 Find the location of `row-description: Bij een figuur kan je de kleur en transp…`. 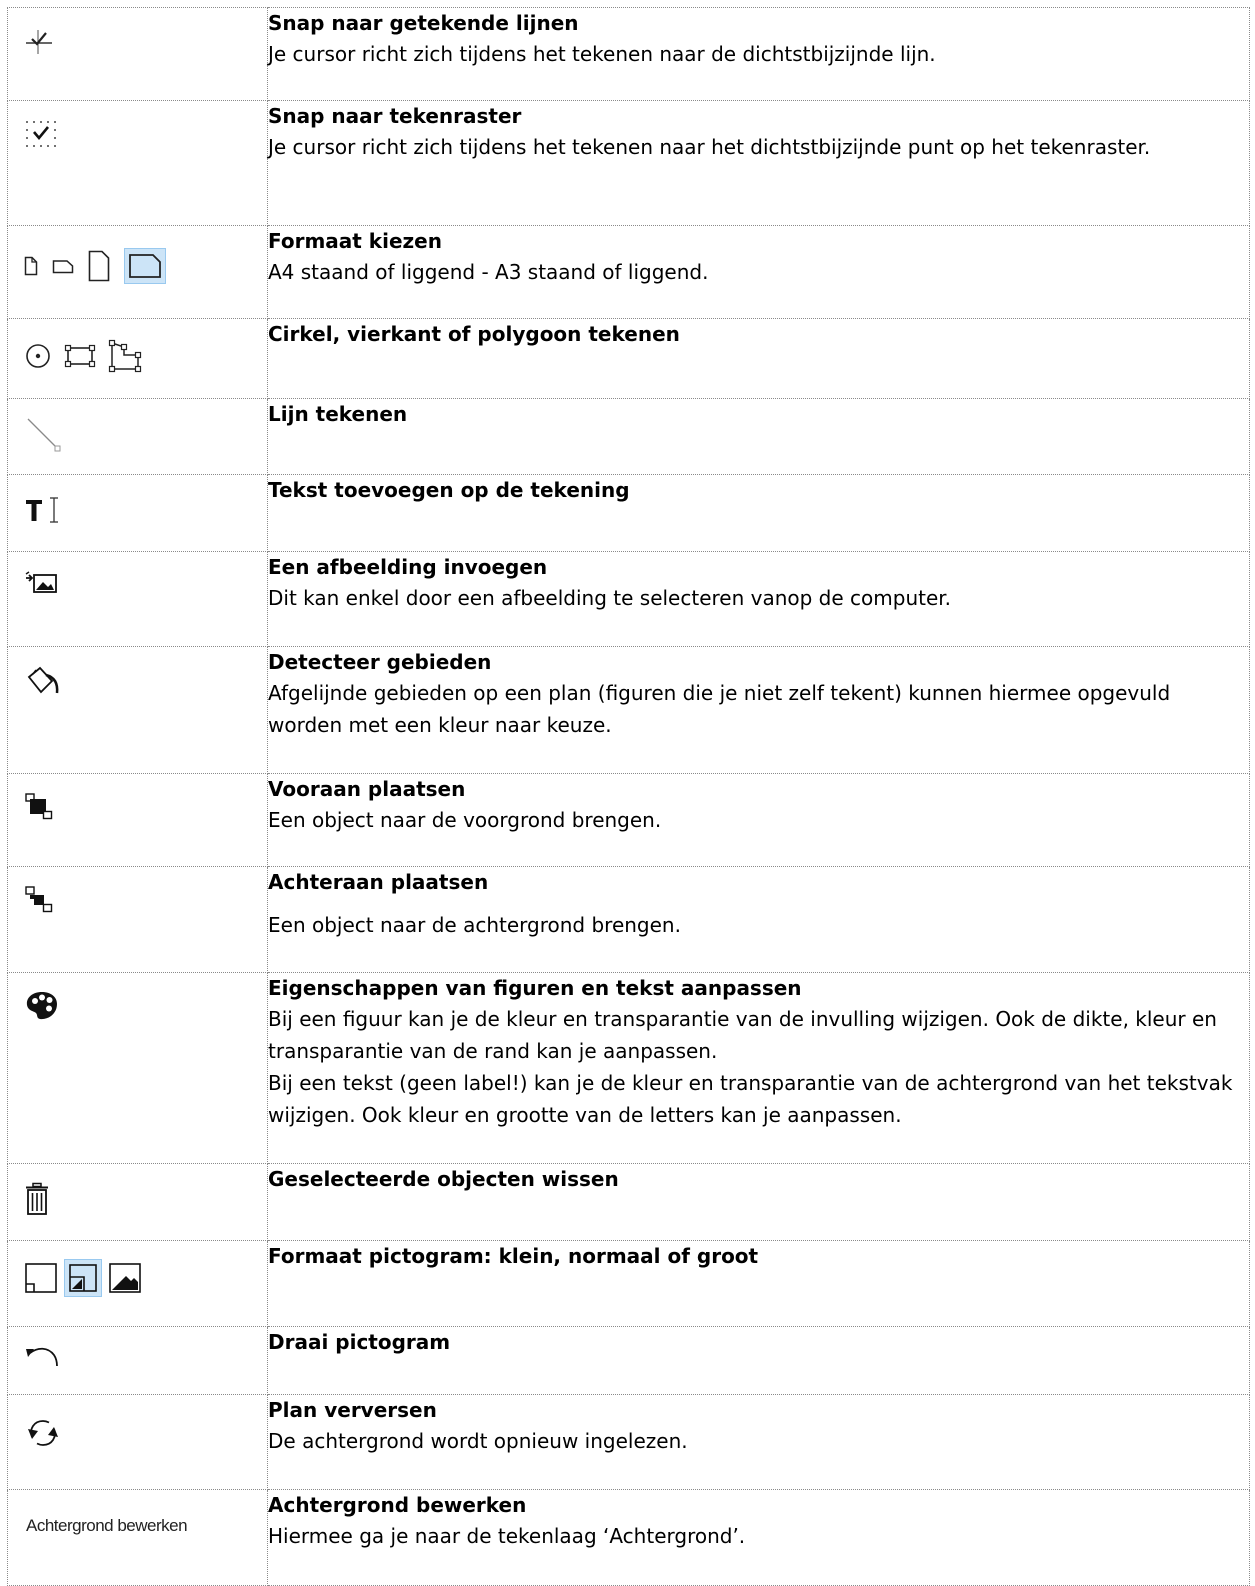

row-description: Bij een figuur kan je de kleur en transp… is located at coordinates (742, 1035).